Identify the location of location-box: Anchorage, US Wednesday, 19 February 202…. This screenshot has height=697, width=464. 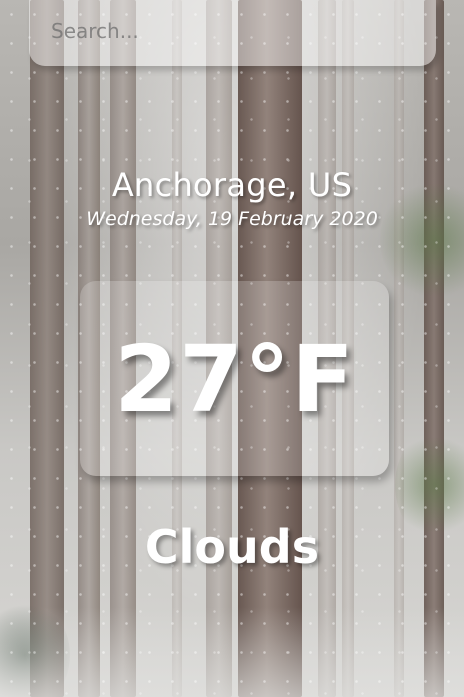
(232, 198).